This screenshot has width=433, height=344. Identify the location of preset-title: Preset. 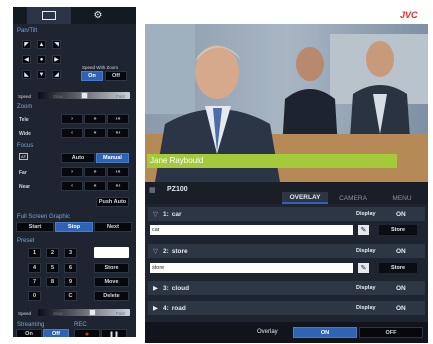
(26, 241).